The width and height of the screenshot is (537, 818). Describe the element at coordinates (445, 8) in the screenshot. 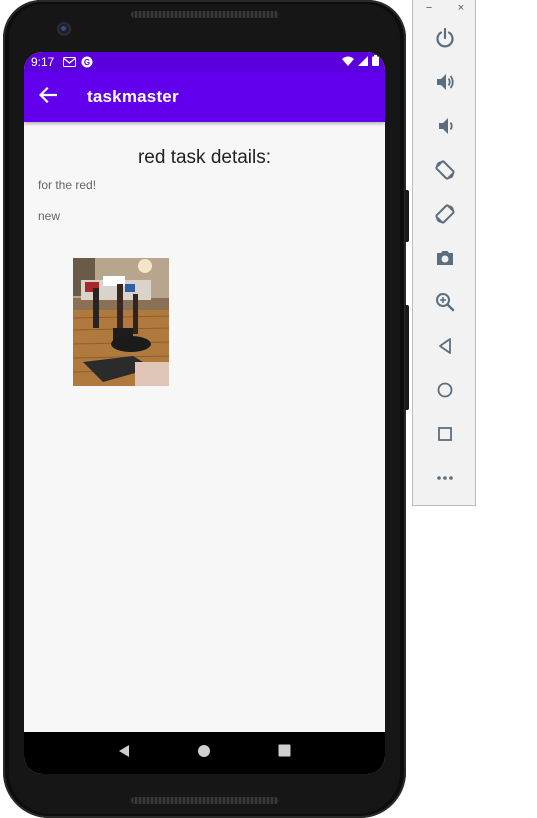

I see `emulator-window-controls: − ×` at that location.